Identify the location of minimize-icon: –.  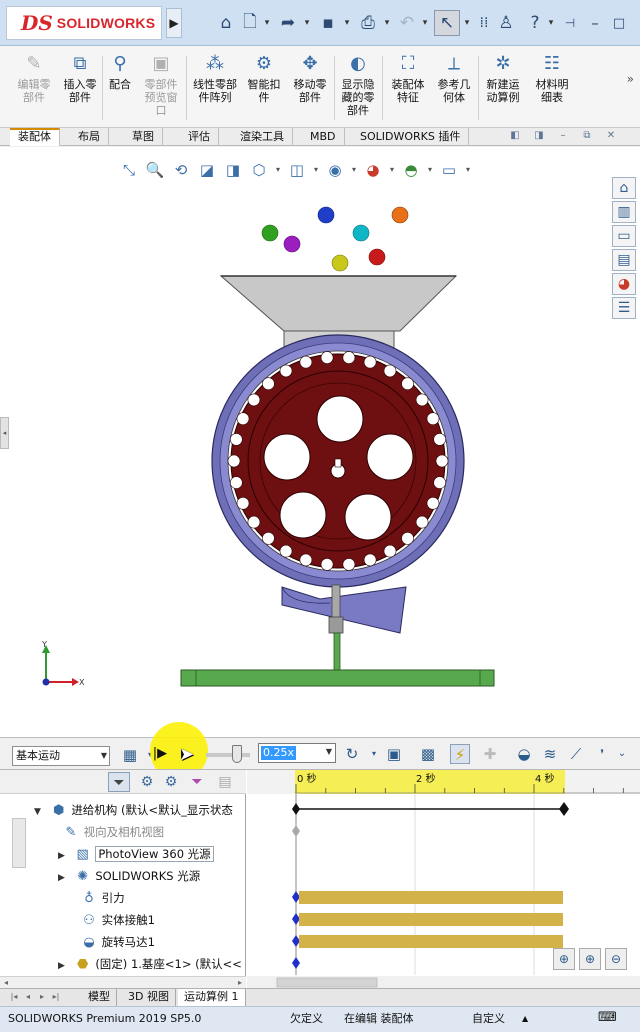
(595, 23).